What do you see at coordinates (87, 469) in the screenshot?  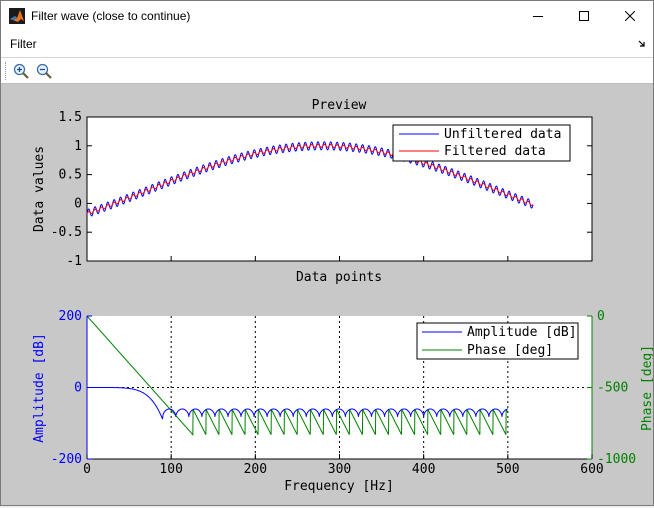 I see `frequency-xtick-label: 0` at bounding box center [87, 469].